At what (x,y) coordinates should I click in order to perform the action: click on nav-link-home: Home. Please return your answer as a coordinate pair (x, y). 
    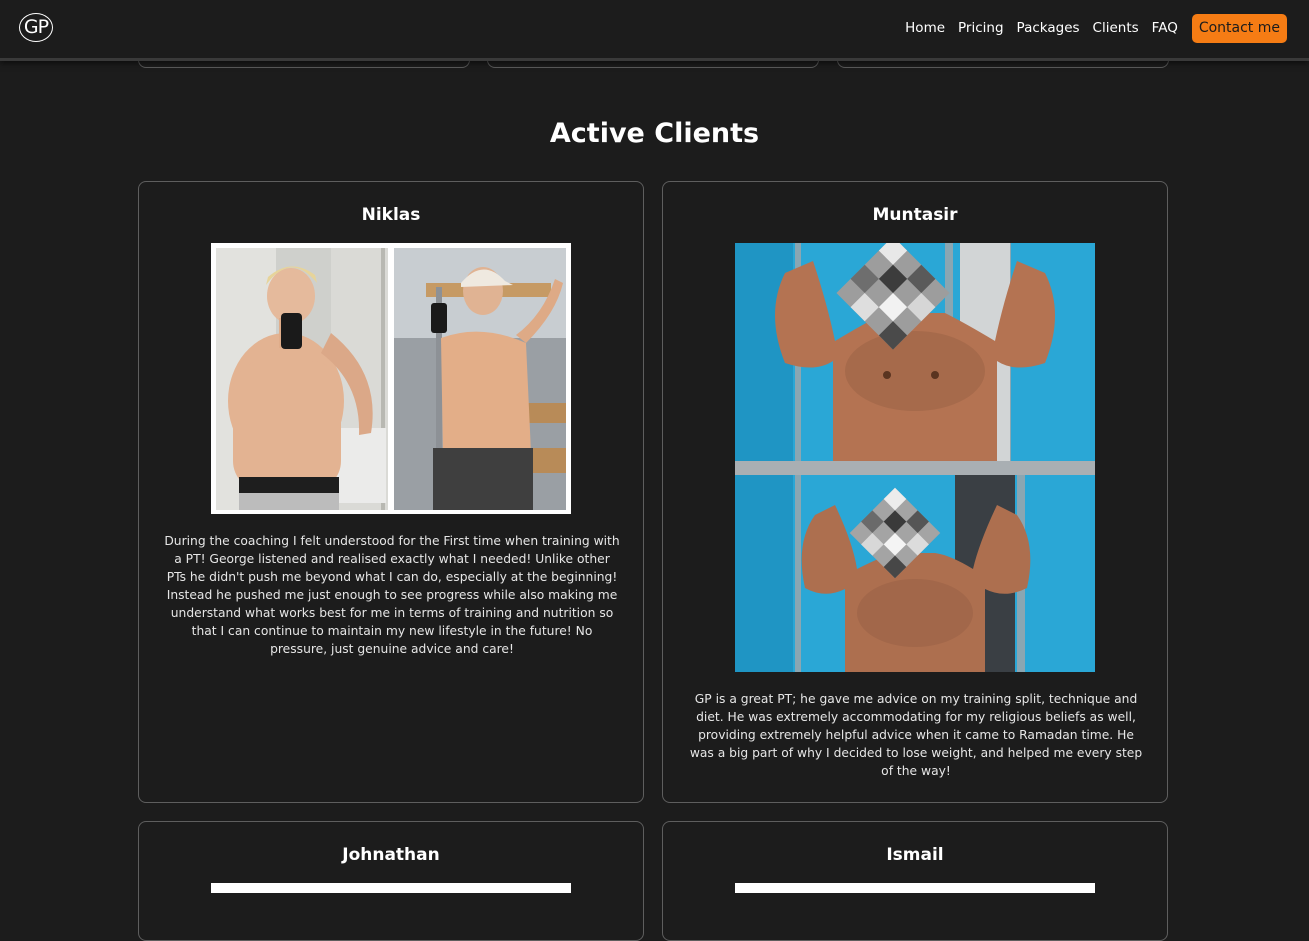
    Looking at the image, I should click on (925, 28).